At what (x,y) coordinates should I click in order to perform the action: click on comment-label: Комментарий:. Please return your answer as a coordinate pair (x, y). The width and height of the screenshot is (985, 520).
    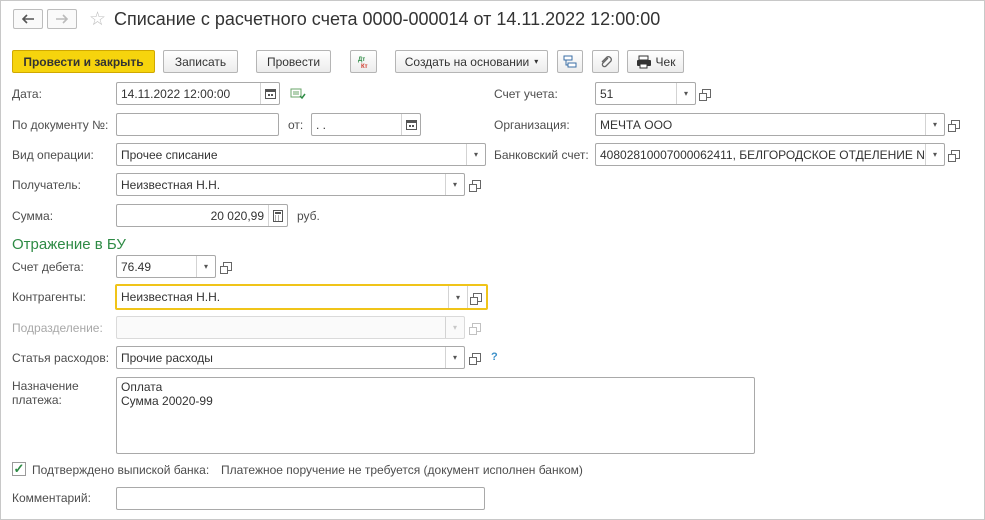
    Looking at the image, I should click on (51, 498).